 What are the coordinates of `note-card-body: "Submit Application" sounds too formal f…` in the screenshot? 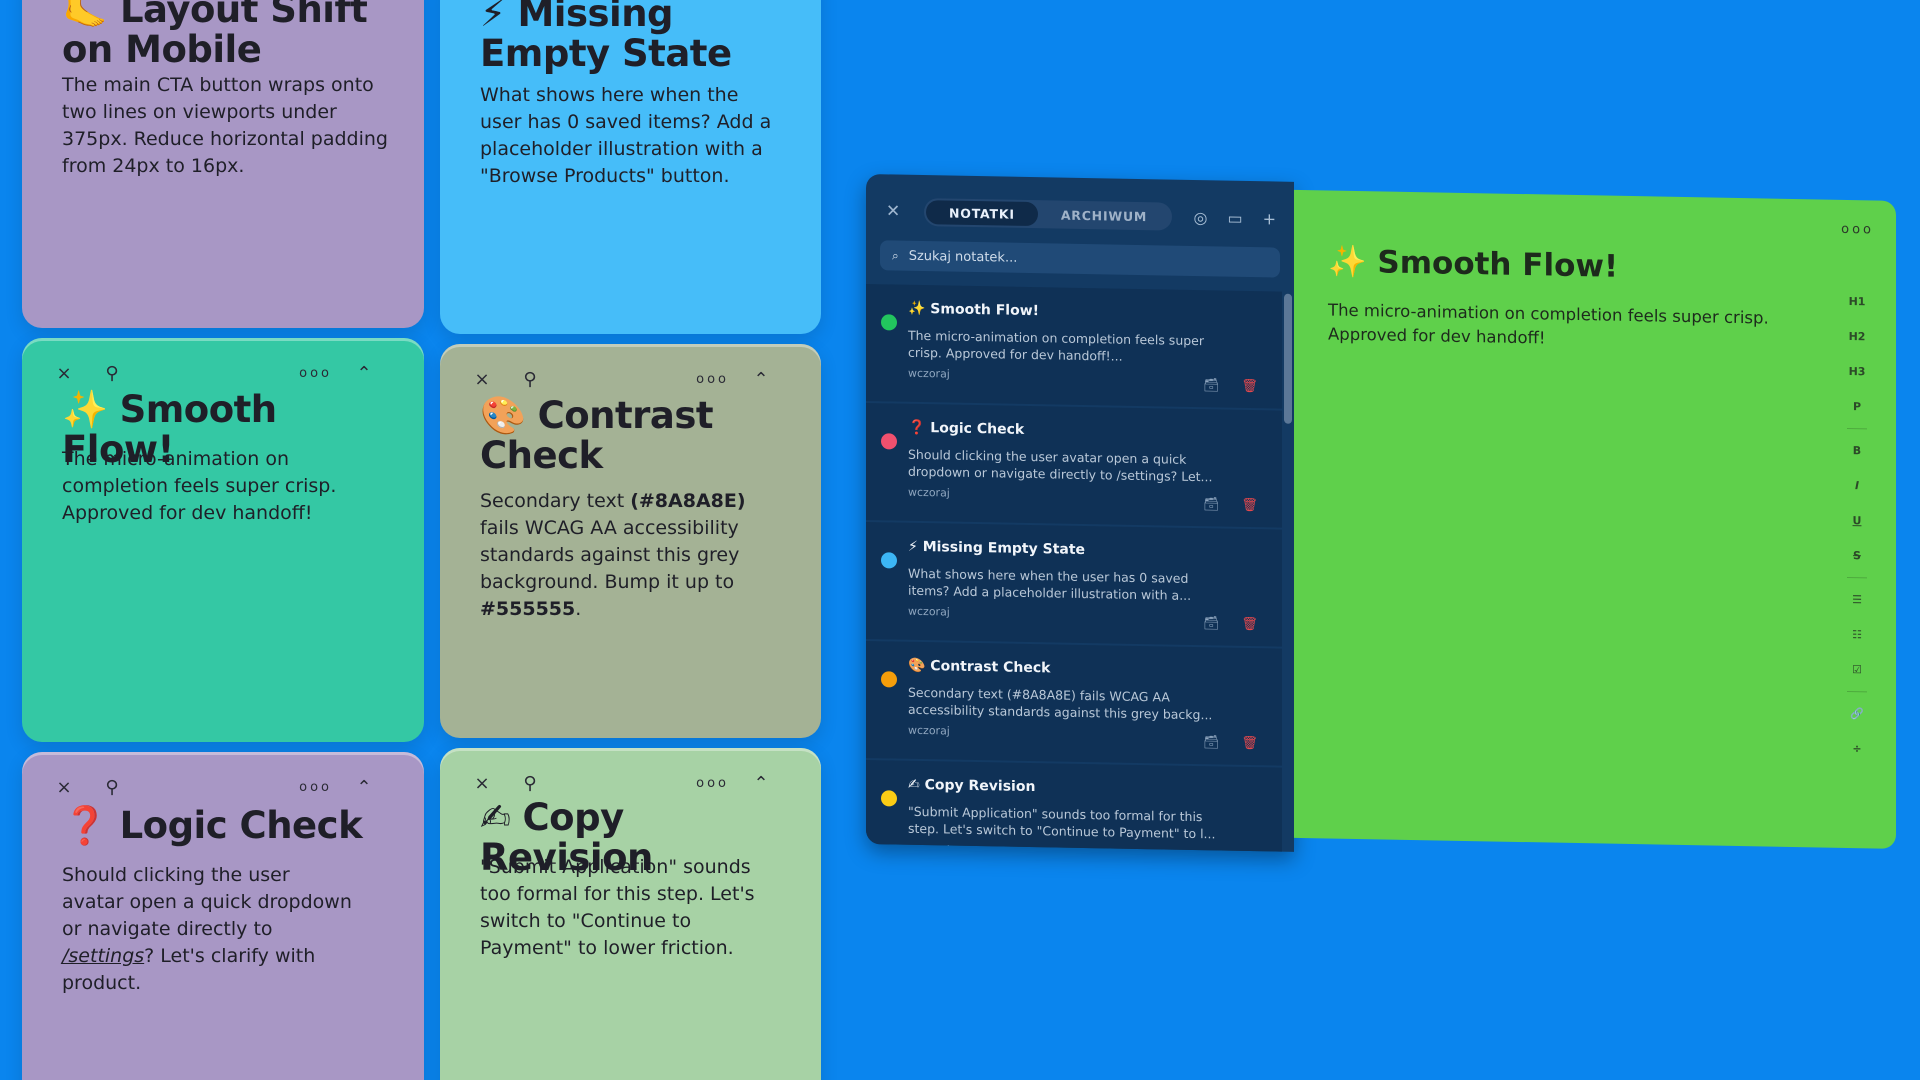 It's located at (617, 907).